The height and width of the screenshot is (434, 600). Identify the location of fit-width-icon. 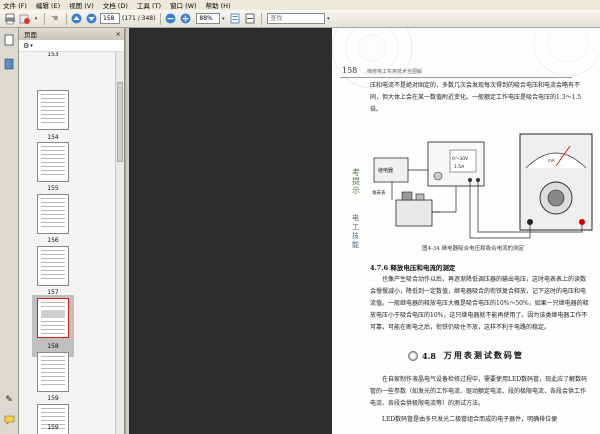
(249, 18).